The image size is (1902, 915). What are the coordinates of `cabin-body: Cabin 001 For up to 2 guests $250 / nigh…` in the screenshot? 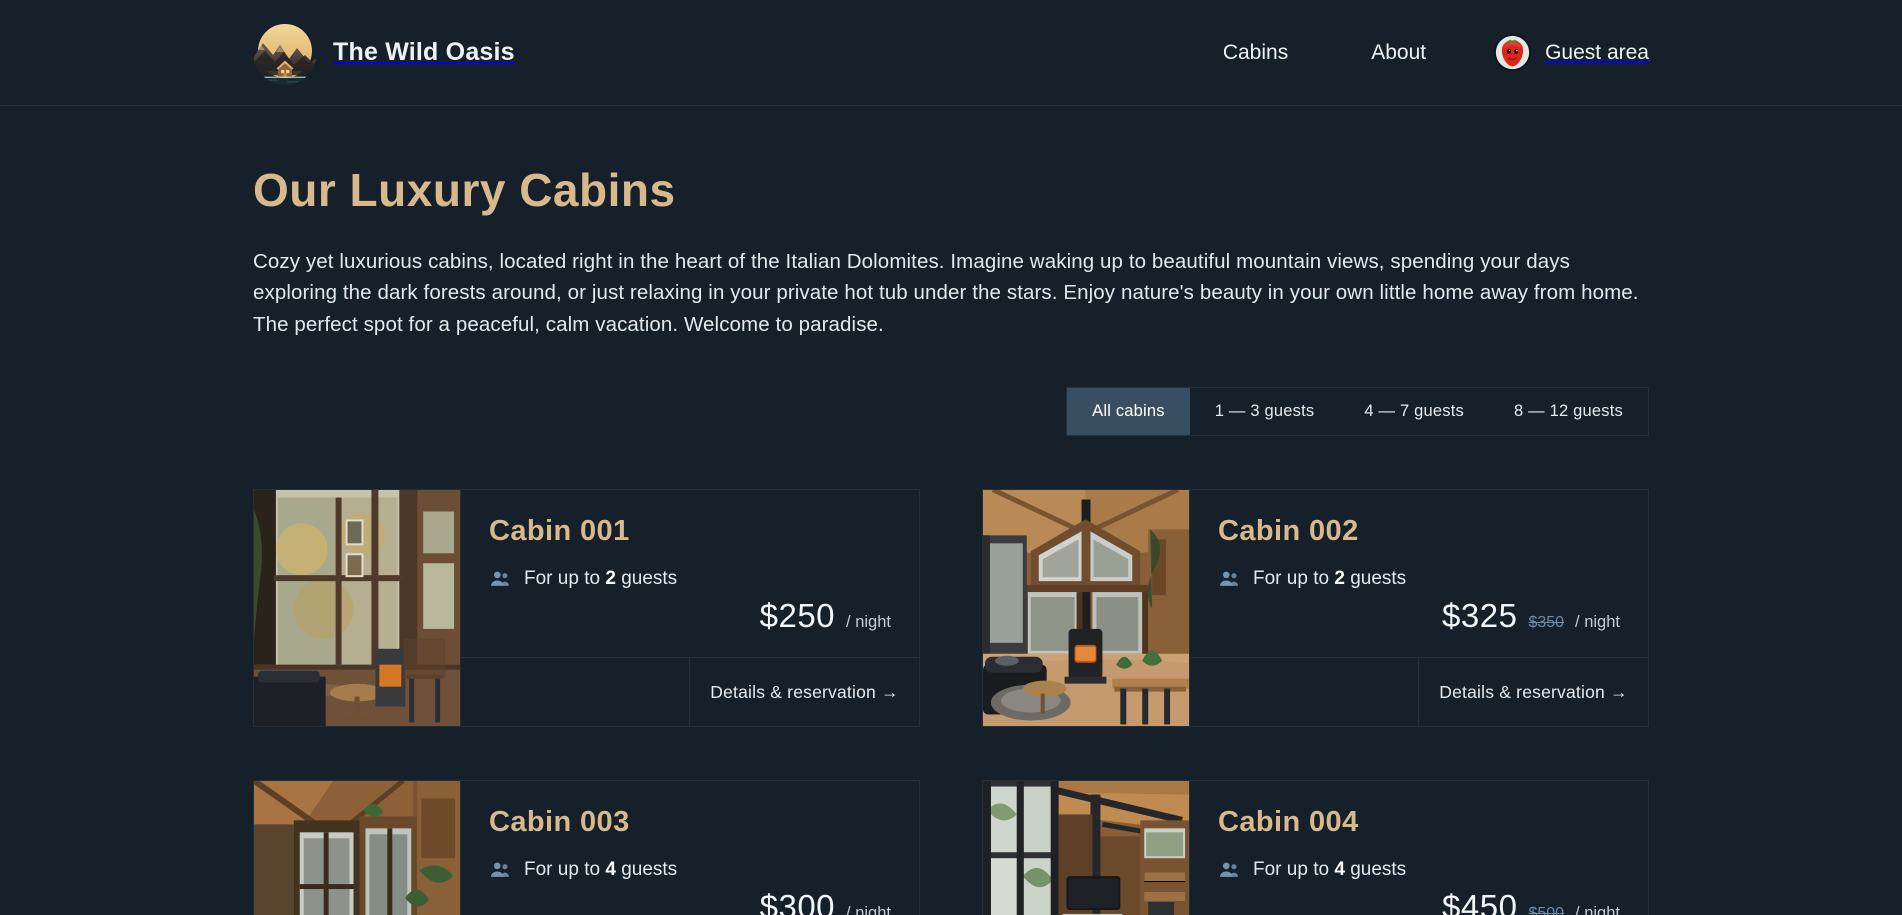 It's located at (690, 608).